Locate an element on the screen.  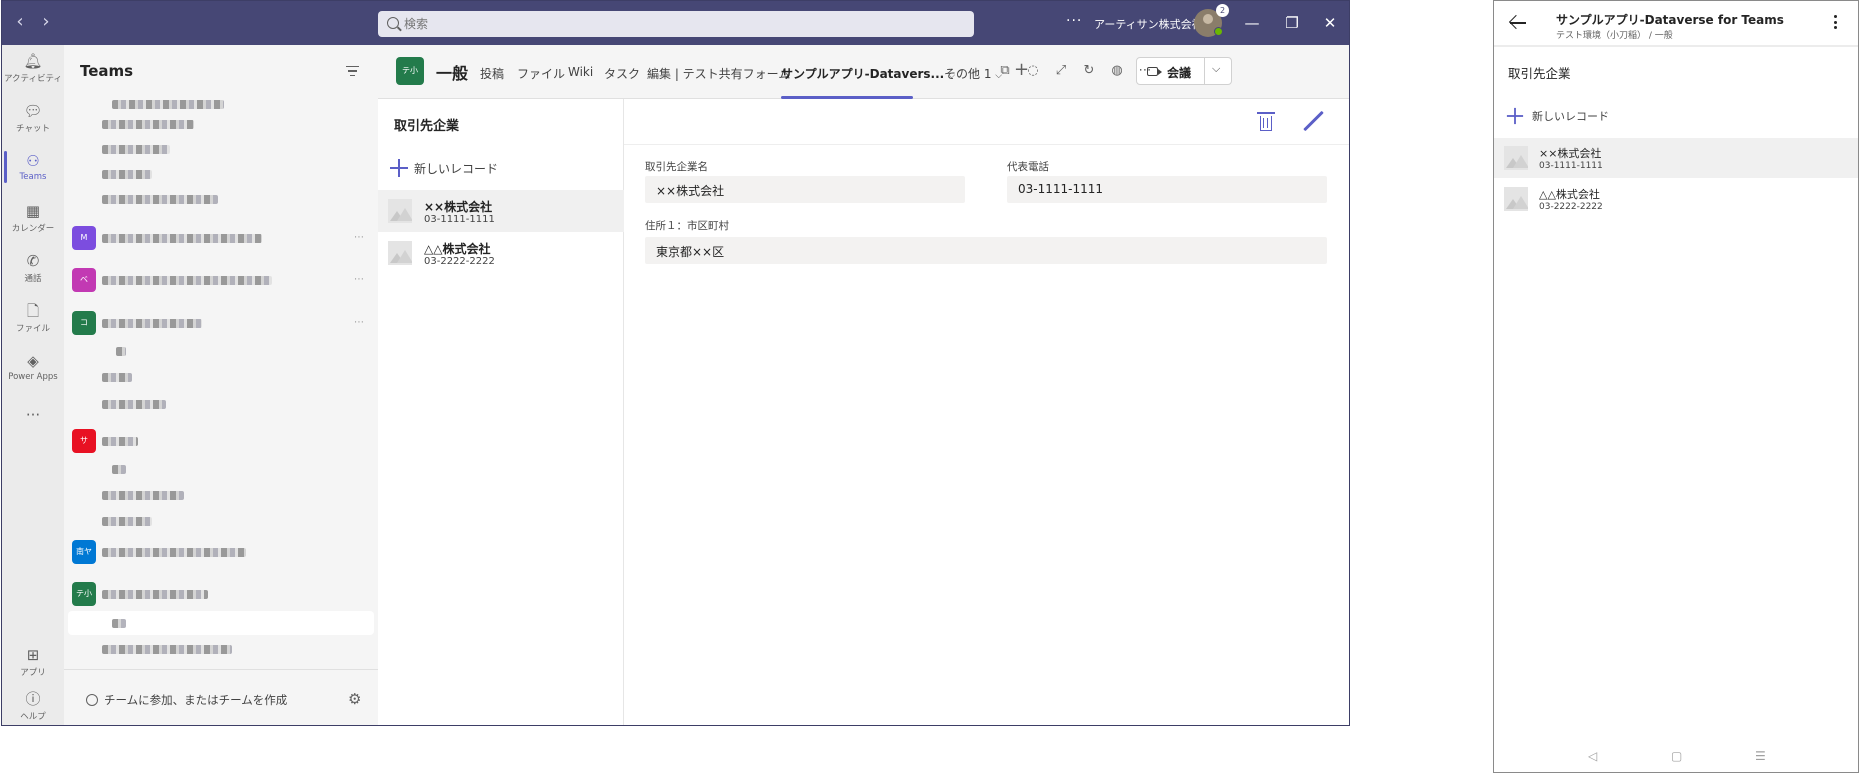
appbar-more: ··· is located at coordinates (33, 423).